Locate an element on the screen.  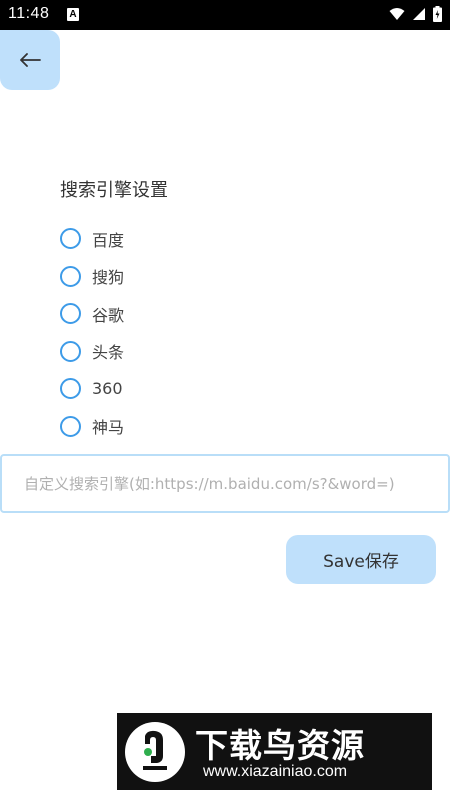
radio-option-360: 360 is located at coordinates (92, 389).